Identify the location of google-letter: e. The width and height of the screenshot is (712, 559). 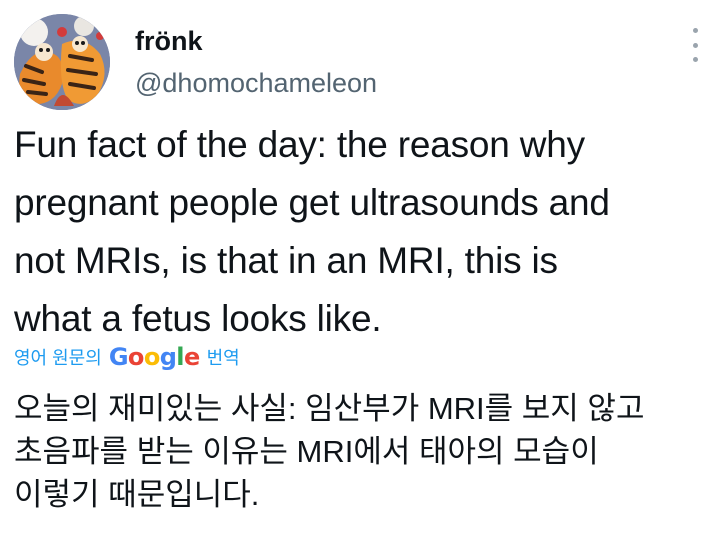
(191, 357).